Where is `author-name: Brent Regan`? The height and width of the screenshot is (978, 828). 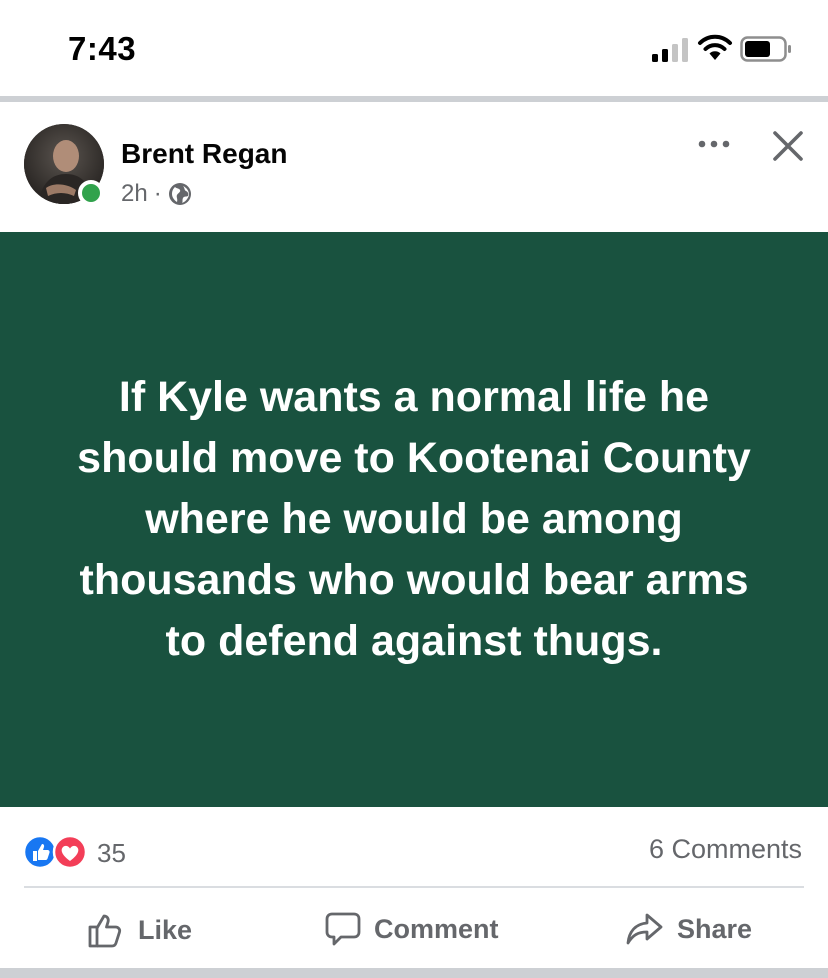 author-name: Brent Regan is located at coordinates (204, 154).